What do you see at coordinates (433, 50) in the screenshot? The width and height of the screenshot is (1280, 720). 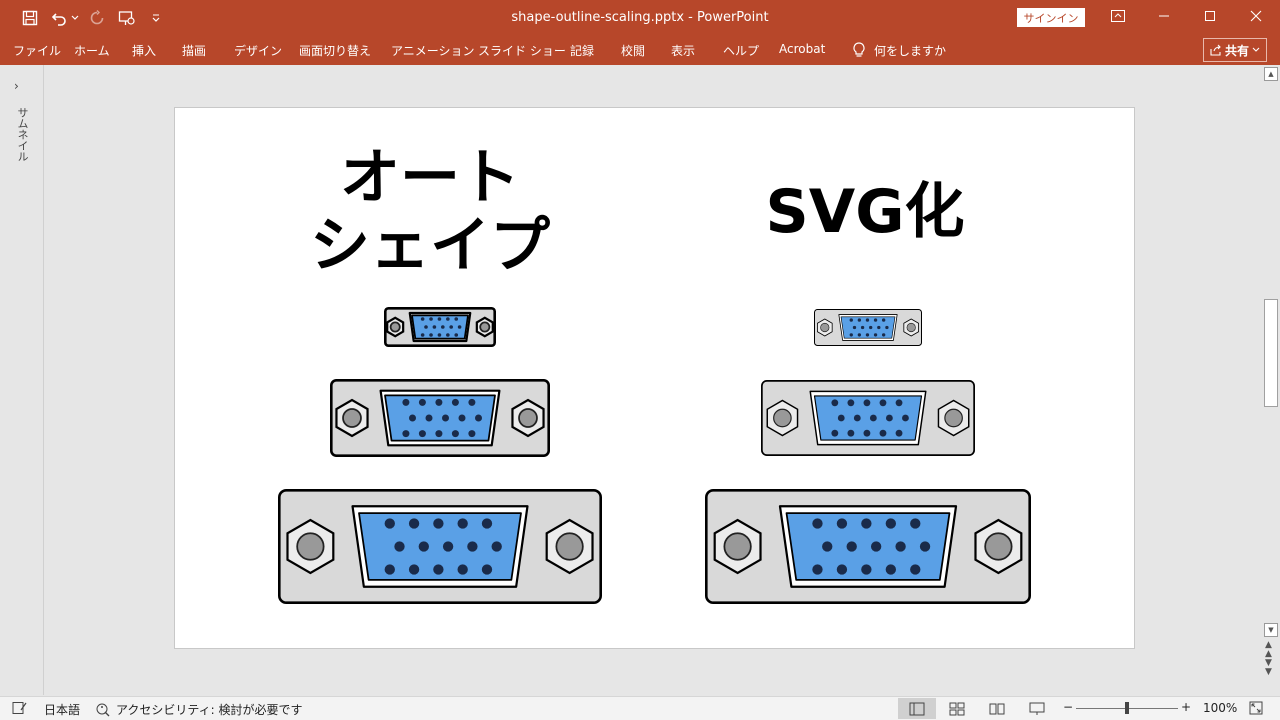 I see `tab-animations: アニメーション` at bounding box center [433, 50].